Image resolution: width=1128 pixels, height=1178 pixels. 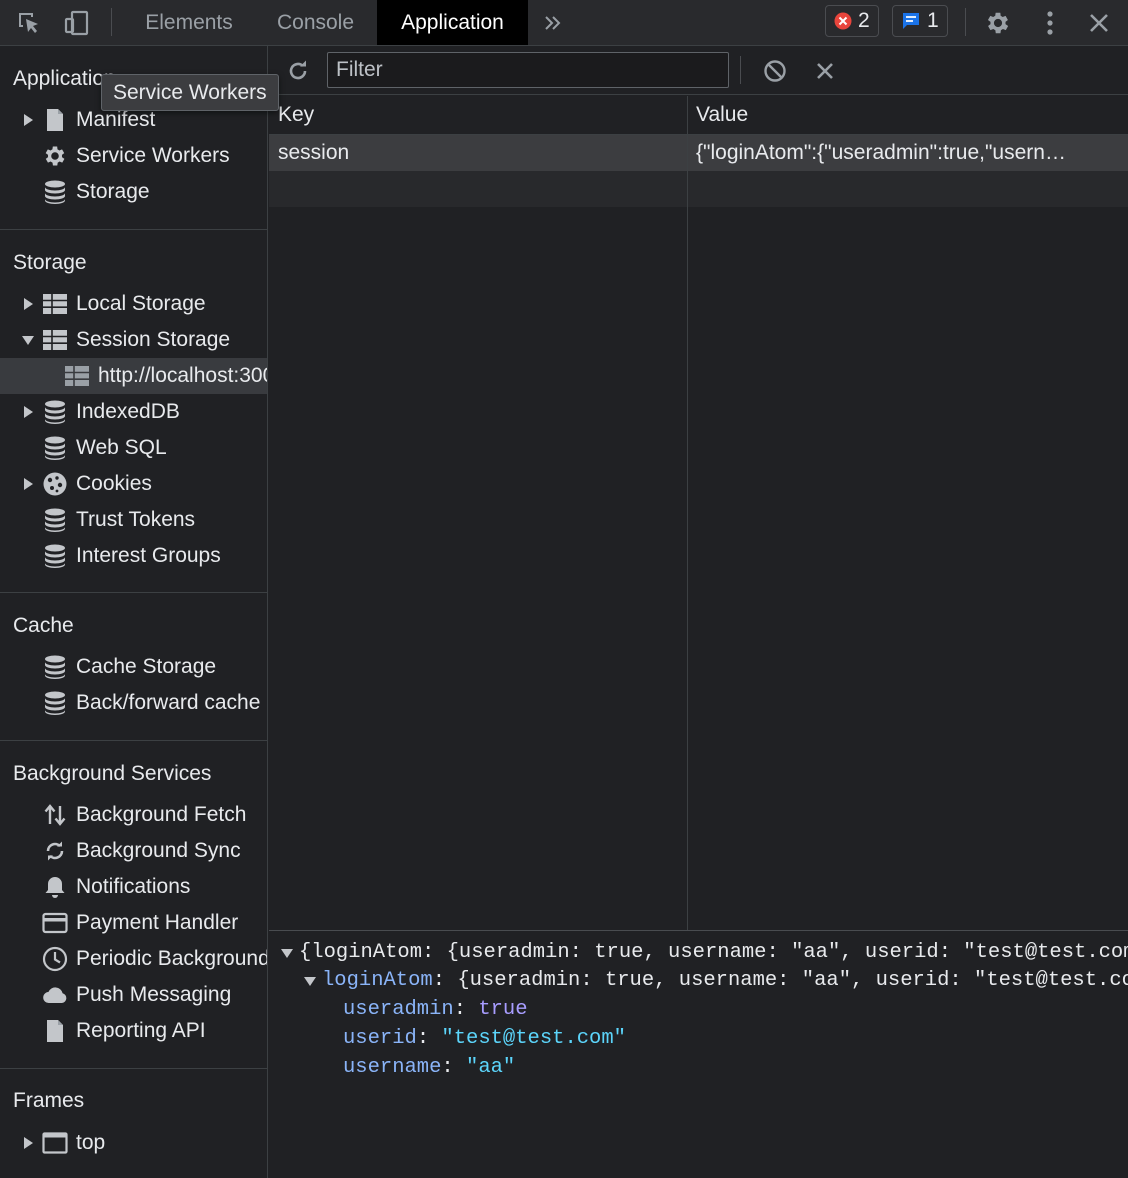 What do you see at coordinates (452, 22) in the screenshot?
I see `tab-application: Application` at bounding box center [452, 22].